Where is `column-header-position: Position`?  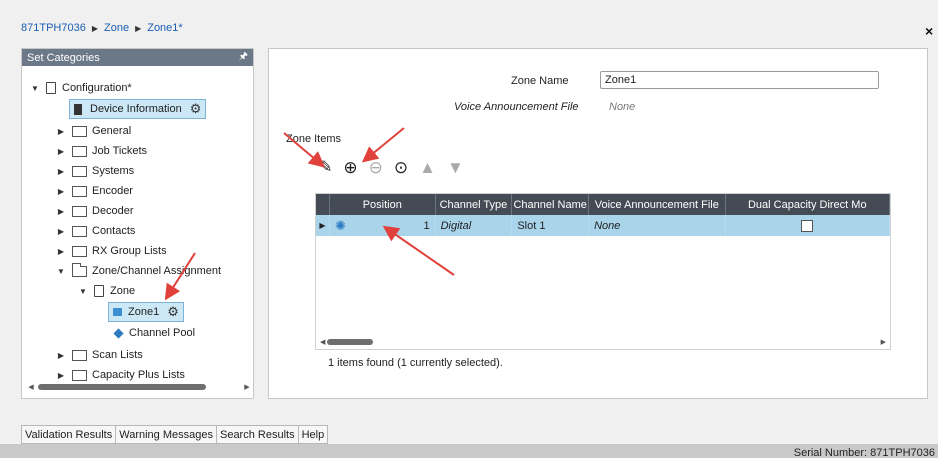
column-header-position: Position is located at coordinates (383, 204).